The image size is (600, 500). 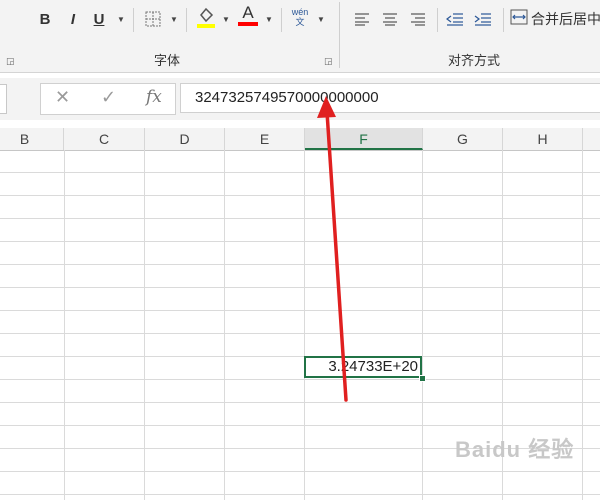 I want to click on watermark-logo: Baidu 经验, so click(x=515, y=449).